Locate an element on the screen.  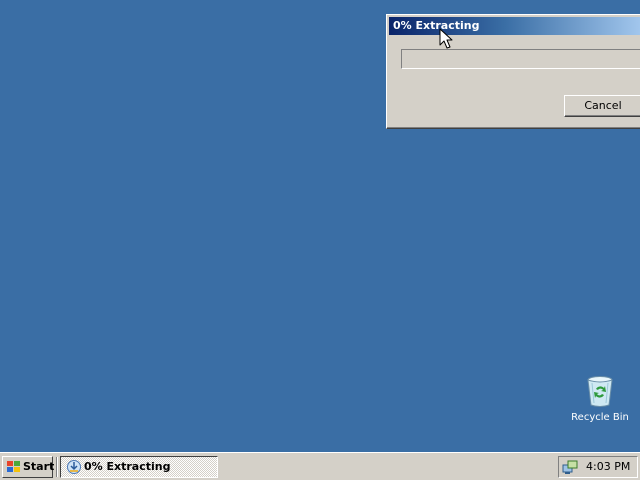
dialog-titlebar: 0% Extracting is located at coordinates (514, 26).